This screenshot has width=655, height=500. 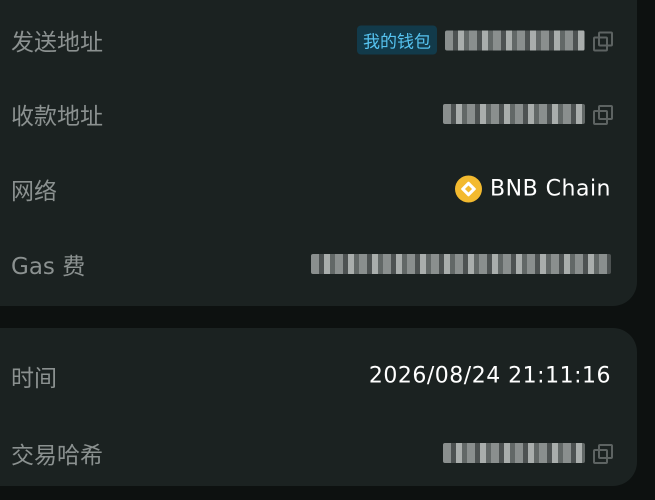 I want to click on time-value: 2026/08/24 21:11:16, so click(x=490, y=376).